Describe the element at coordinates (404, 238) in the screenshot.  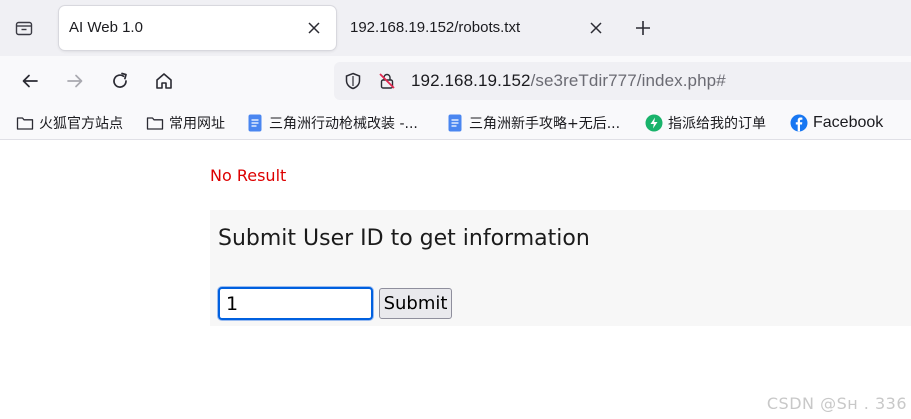
I see `form-title: Submit User ID to get information` at that location.